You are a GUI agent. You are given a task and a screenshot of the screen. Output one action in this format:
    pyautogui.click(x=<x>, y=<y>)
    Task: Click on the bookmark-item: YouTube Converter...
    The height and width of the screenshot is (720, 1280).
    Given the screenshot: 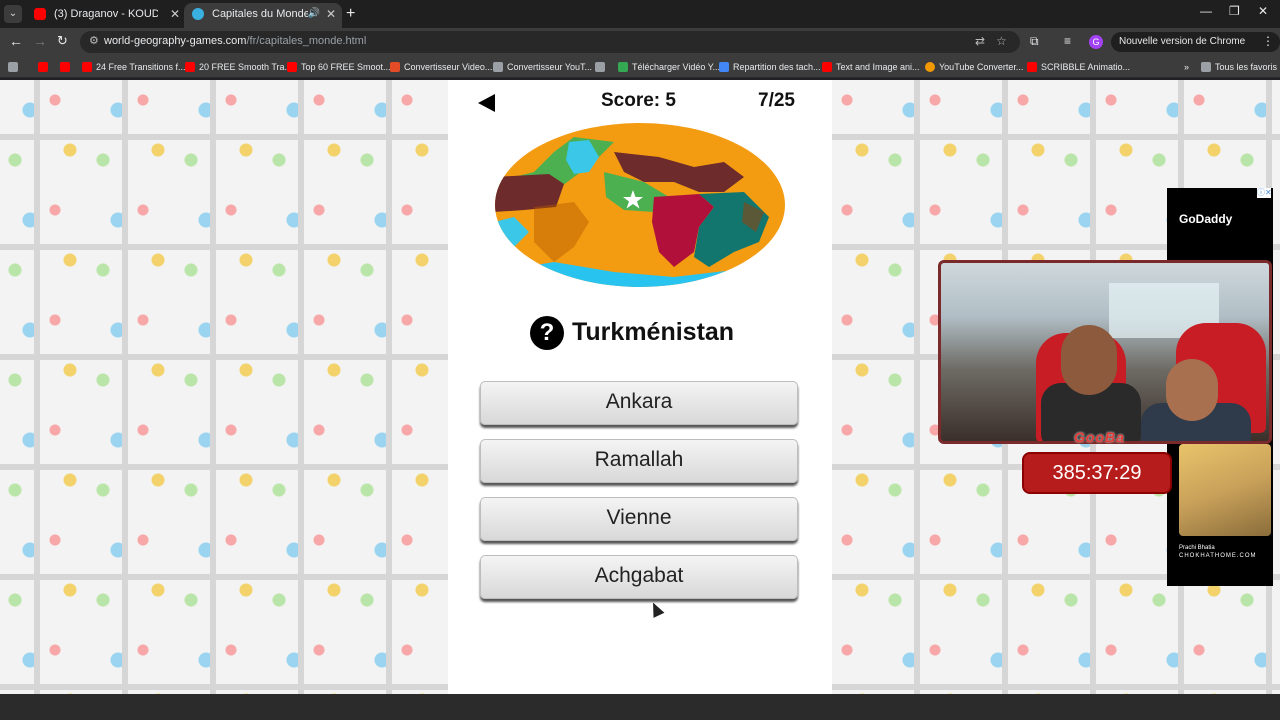 What is the action you would take?
    pyautogui.click(x=974, y=67)
    